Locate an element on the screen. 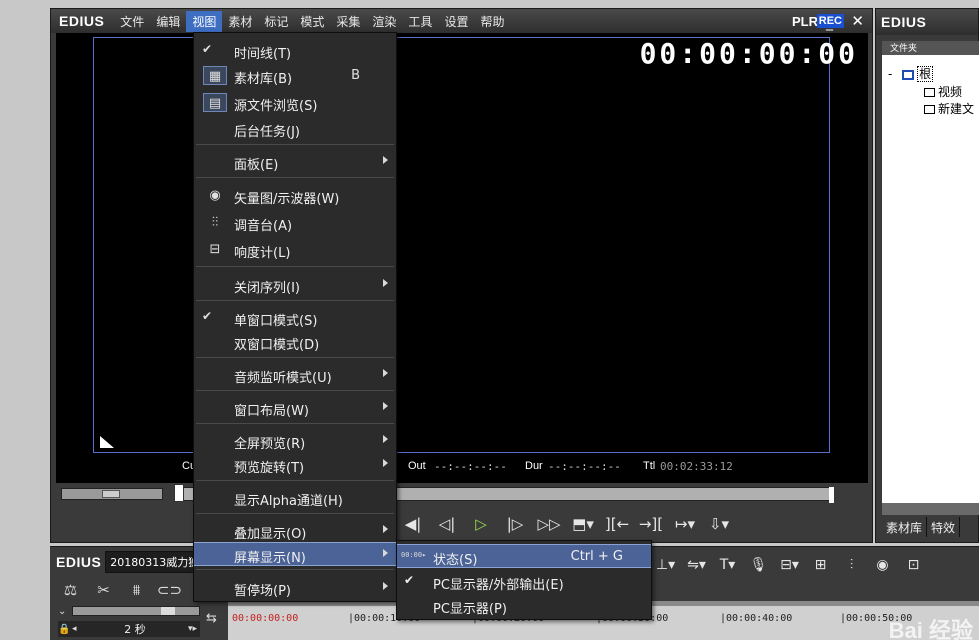  menu-item-fullscreen-preview: 全屏预览(R) is located at coordinates (295, 441).